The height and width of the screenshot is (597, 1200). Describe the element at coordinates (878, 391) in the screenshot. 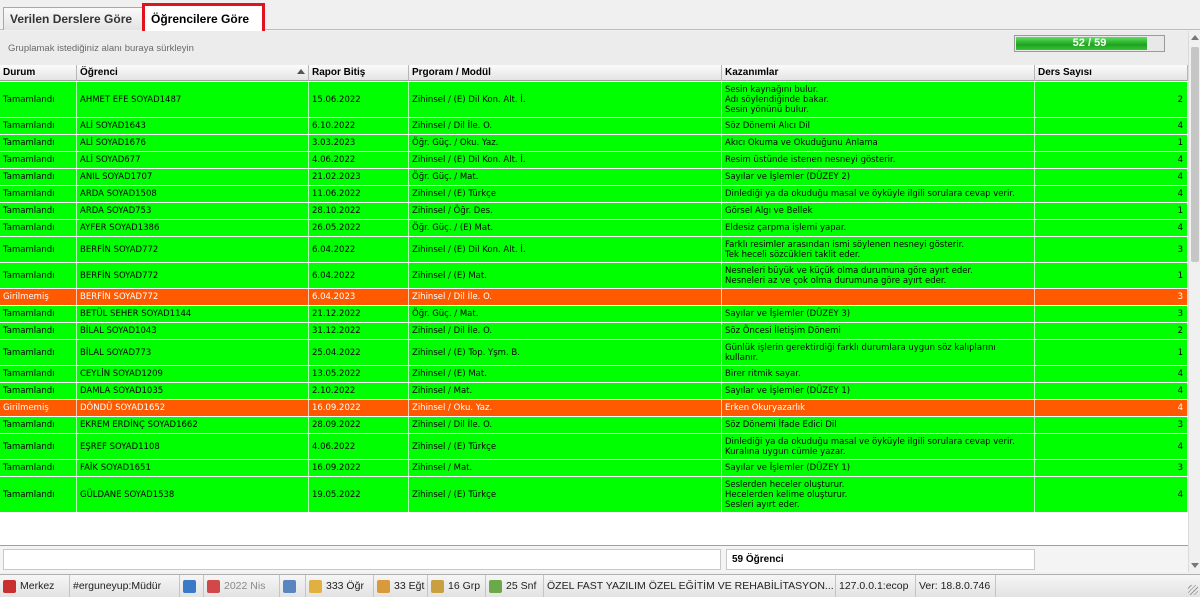

I see `cell-kazanimlar: Sayılar ve İşlemler (DÜZEY 1)` at that location.